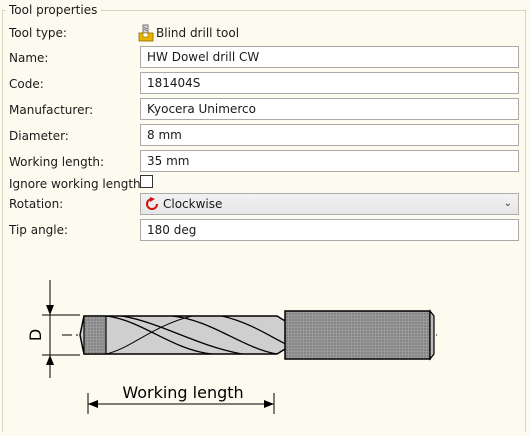  Describe the element at coordinates (329, 135) in the screenshot. I see `diameter-field: 8 mm` at that location.